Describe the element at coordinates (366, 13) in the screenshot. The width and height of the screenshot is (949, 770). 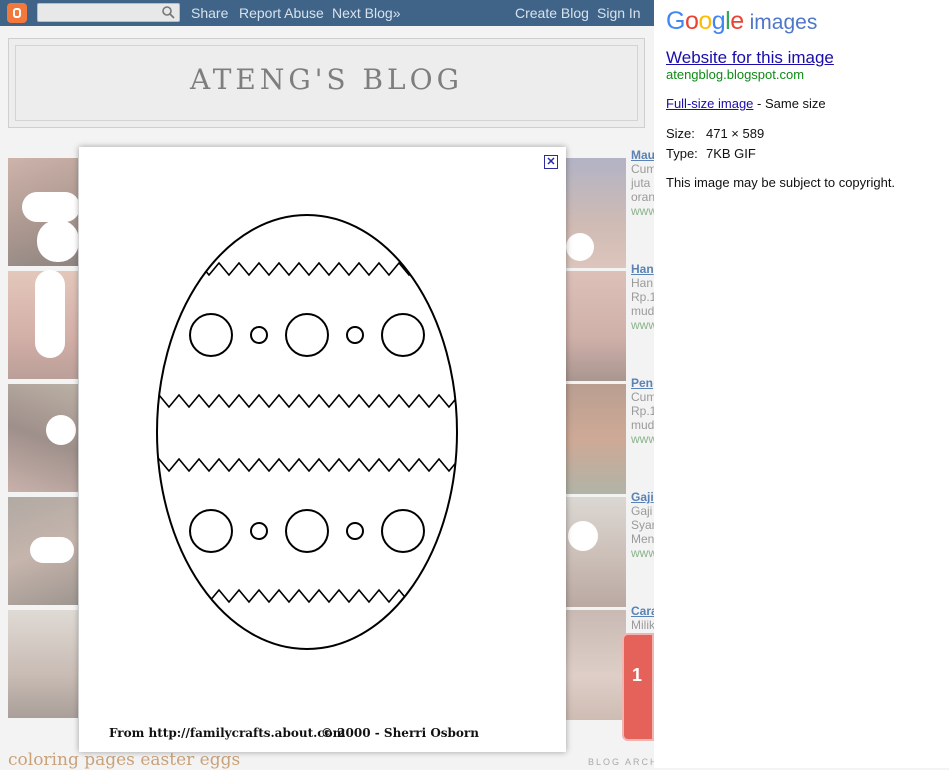
I see `next-blog-link: Next Blog»` at that location.